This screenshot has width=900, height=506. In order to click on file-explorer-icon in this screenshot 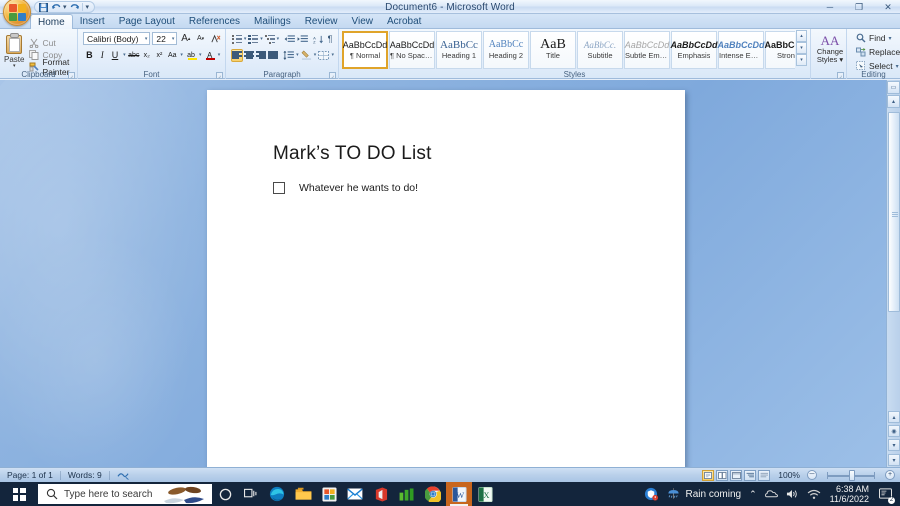, I will do `click(303, 494)`.